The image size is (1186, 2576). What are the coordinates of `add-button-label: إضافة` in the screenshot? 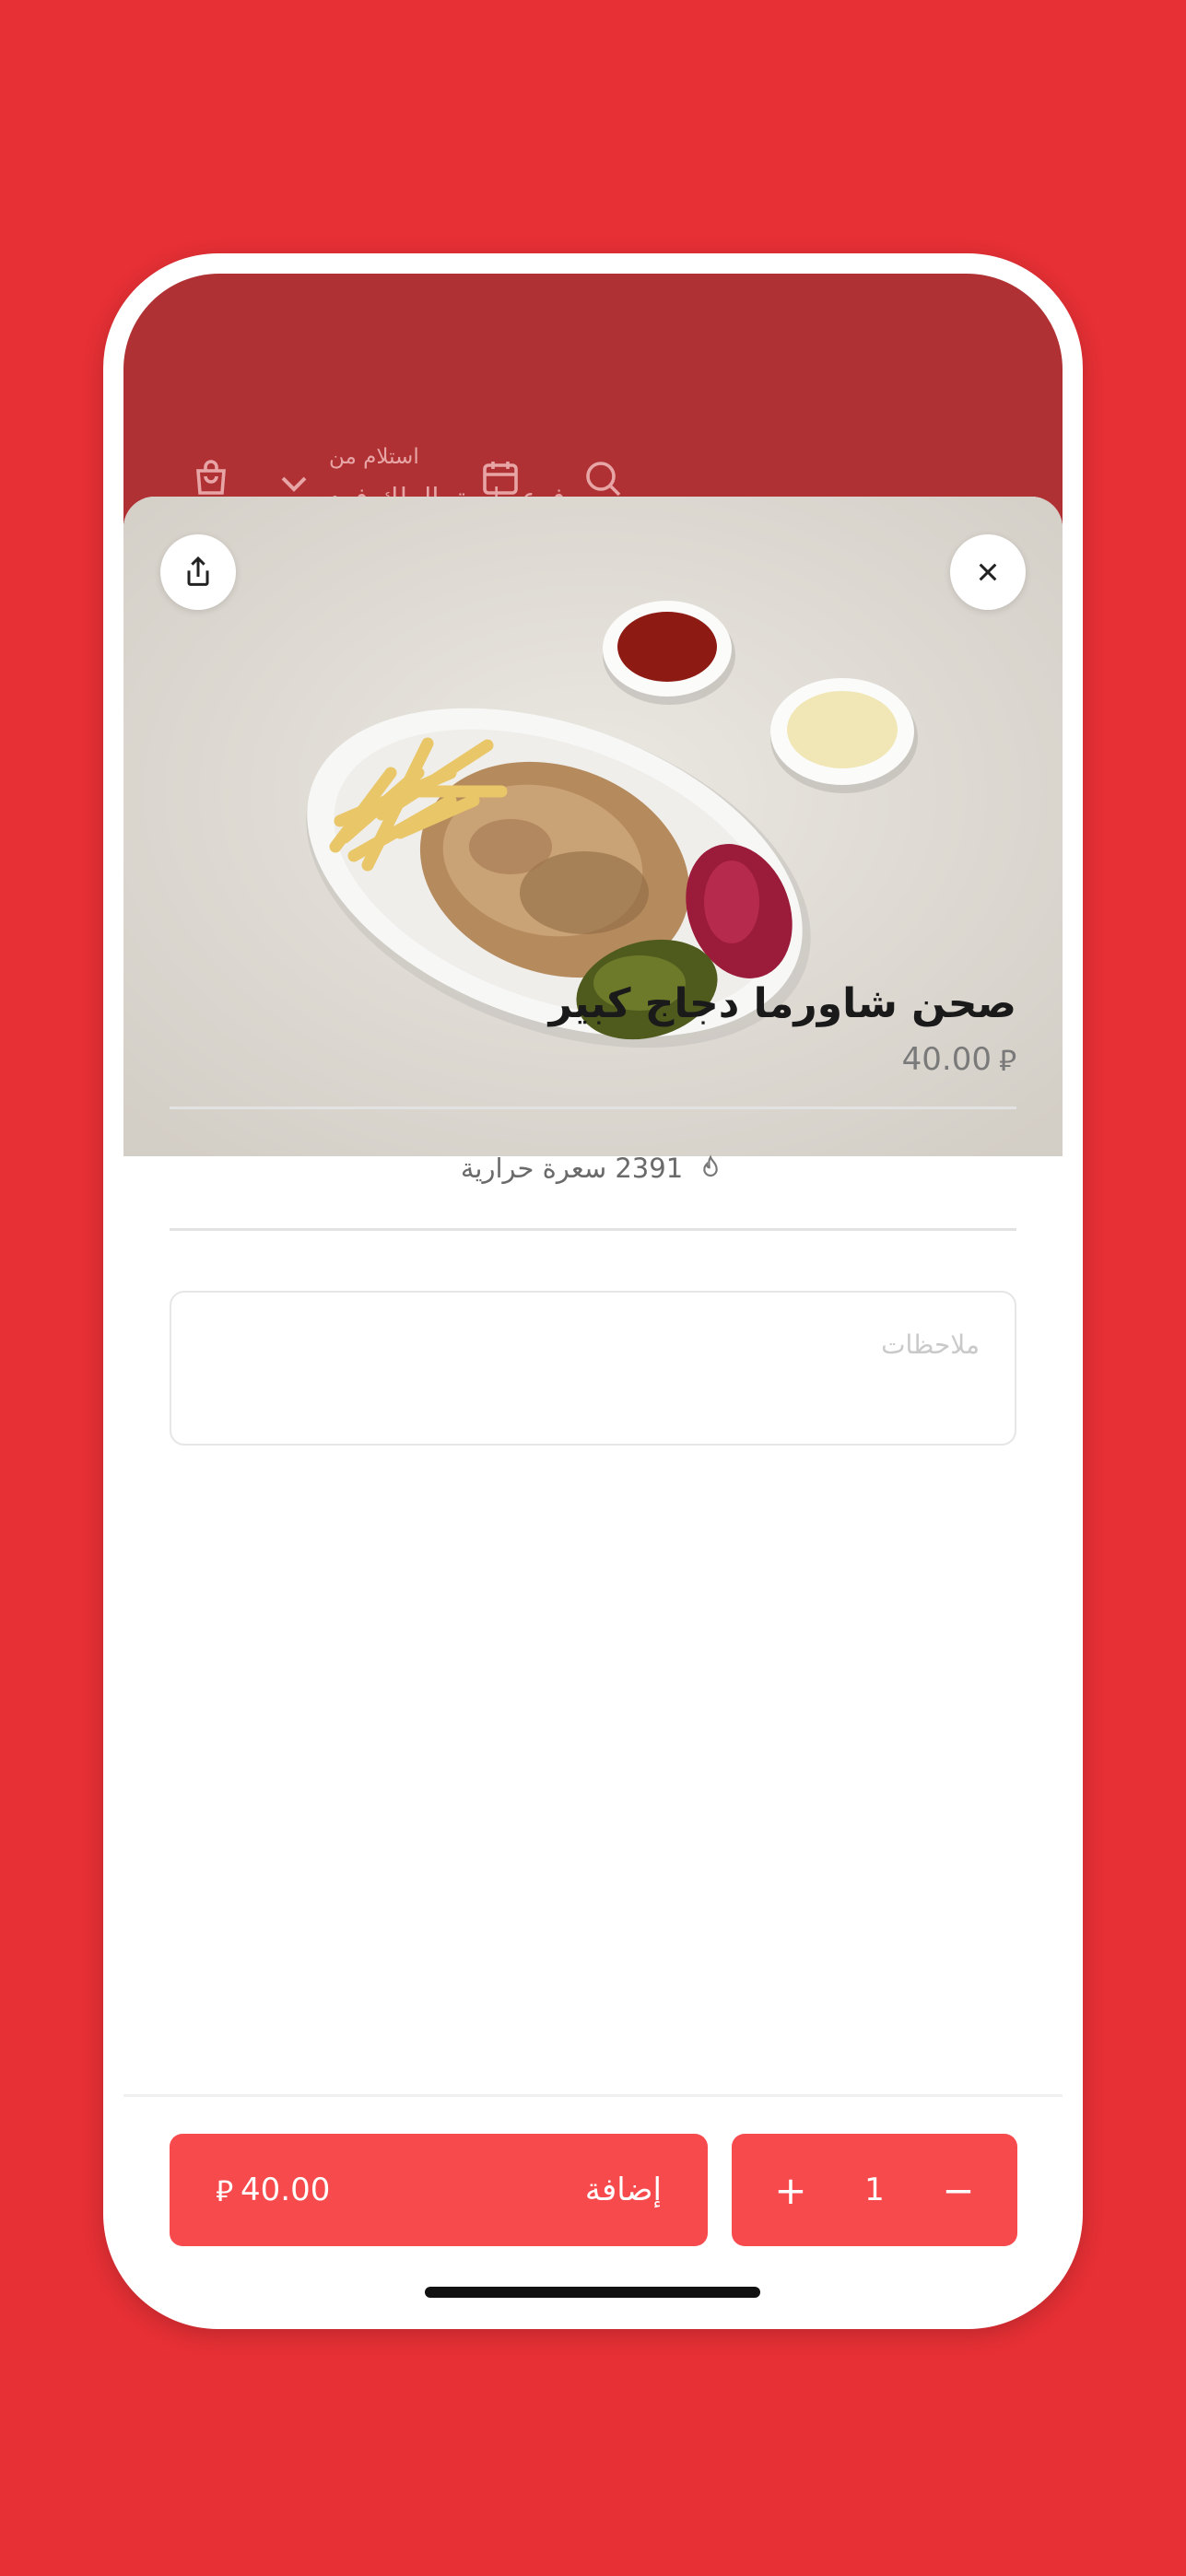 It's located at (623, 2190).